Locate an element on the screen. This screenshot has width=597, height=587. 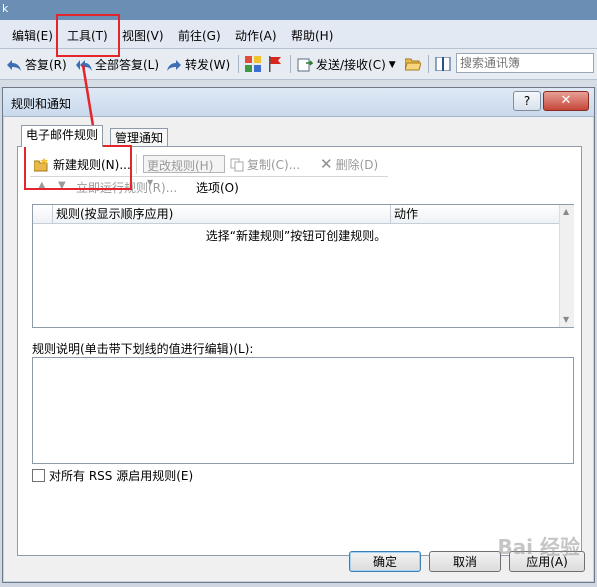
annotation-arrow is located at coordinates (91, 105).